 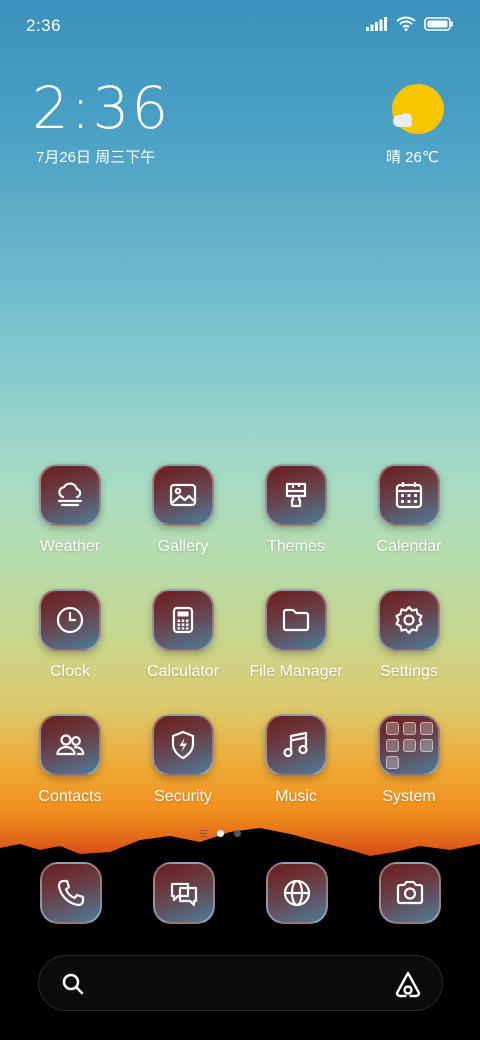 What do you see at coordinates (438, 23) in the screenshot?
I see `battery-icon` at bounding box center [438, 23].